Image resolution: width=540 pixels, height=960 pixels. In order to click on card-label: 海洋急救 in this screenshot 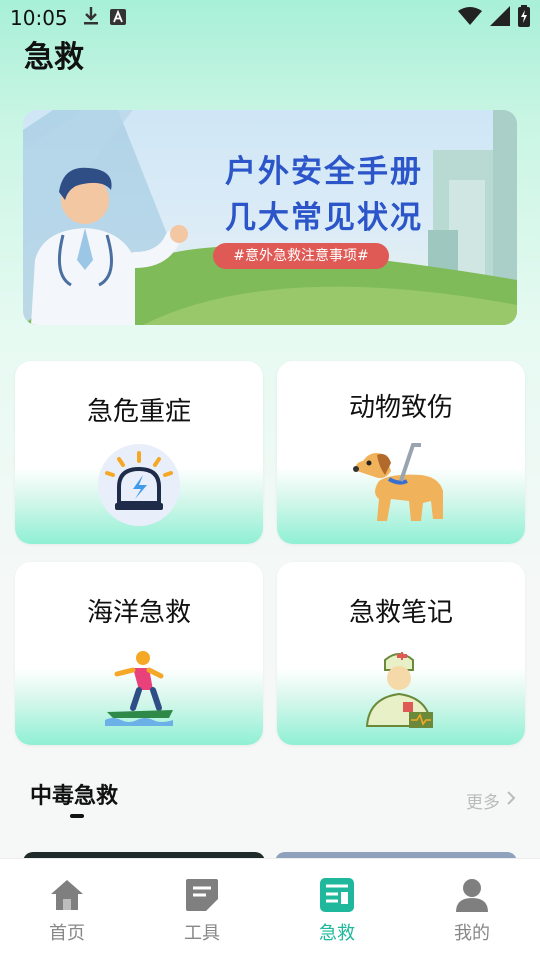, I will do `click(138, 613)`.